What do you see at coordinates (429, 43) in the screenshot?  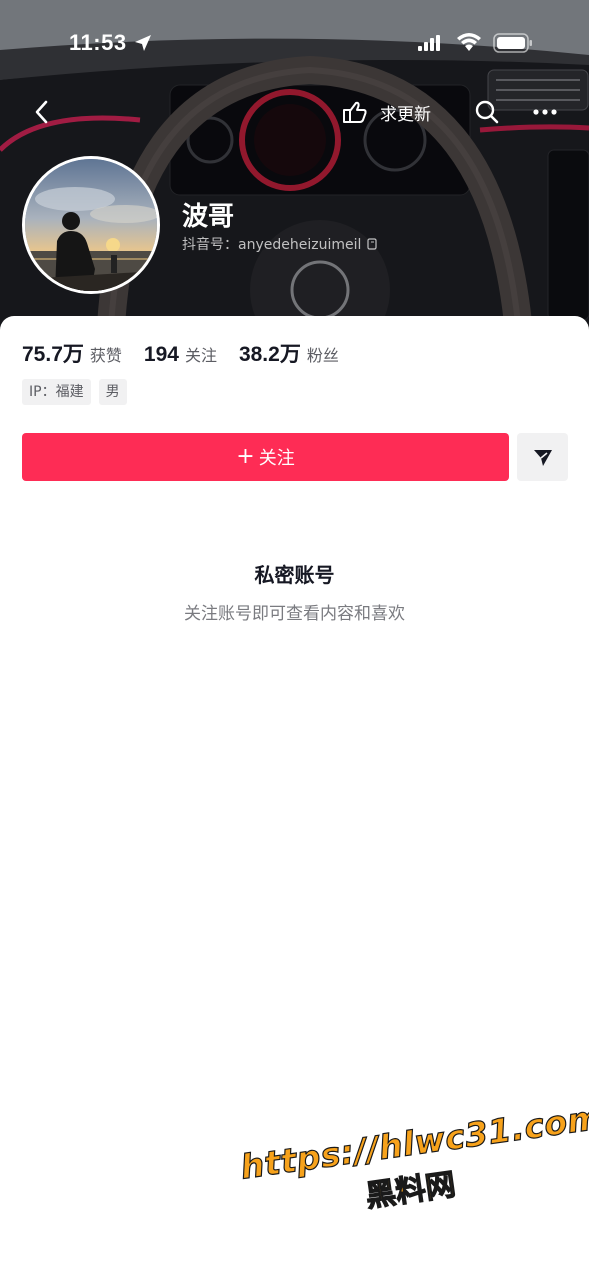 I see `cellular-signal-icon` at bounding box center [429, 43].